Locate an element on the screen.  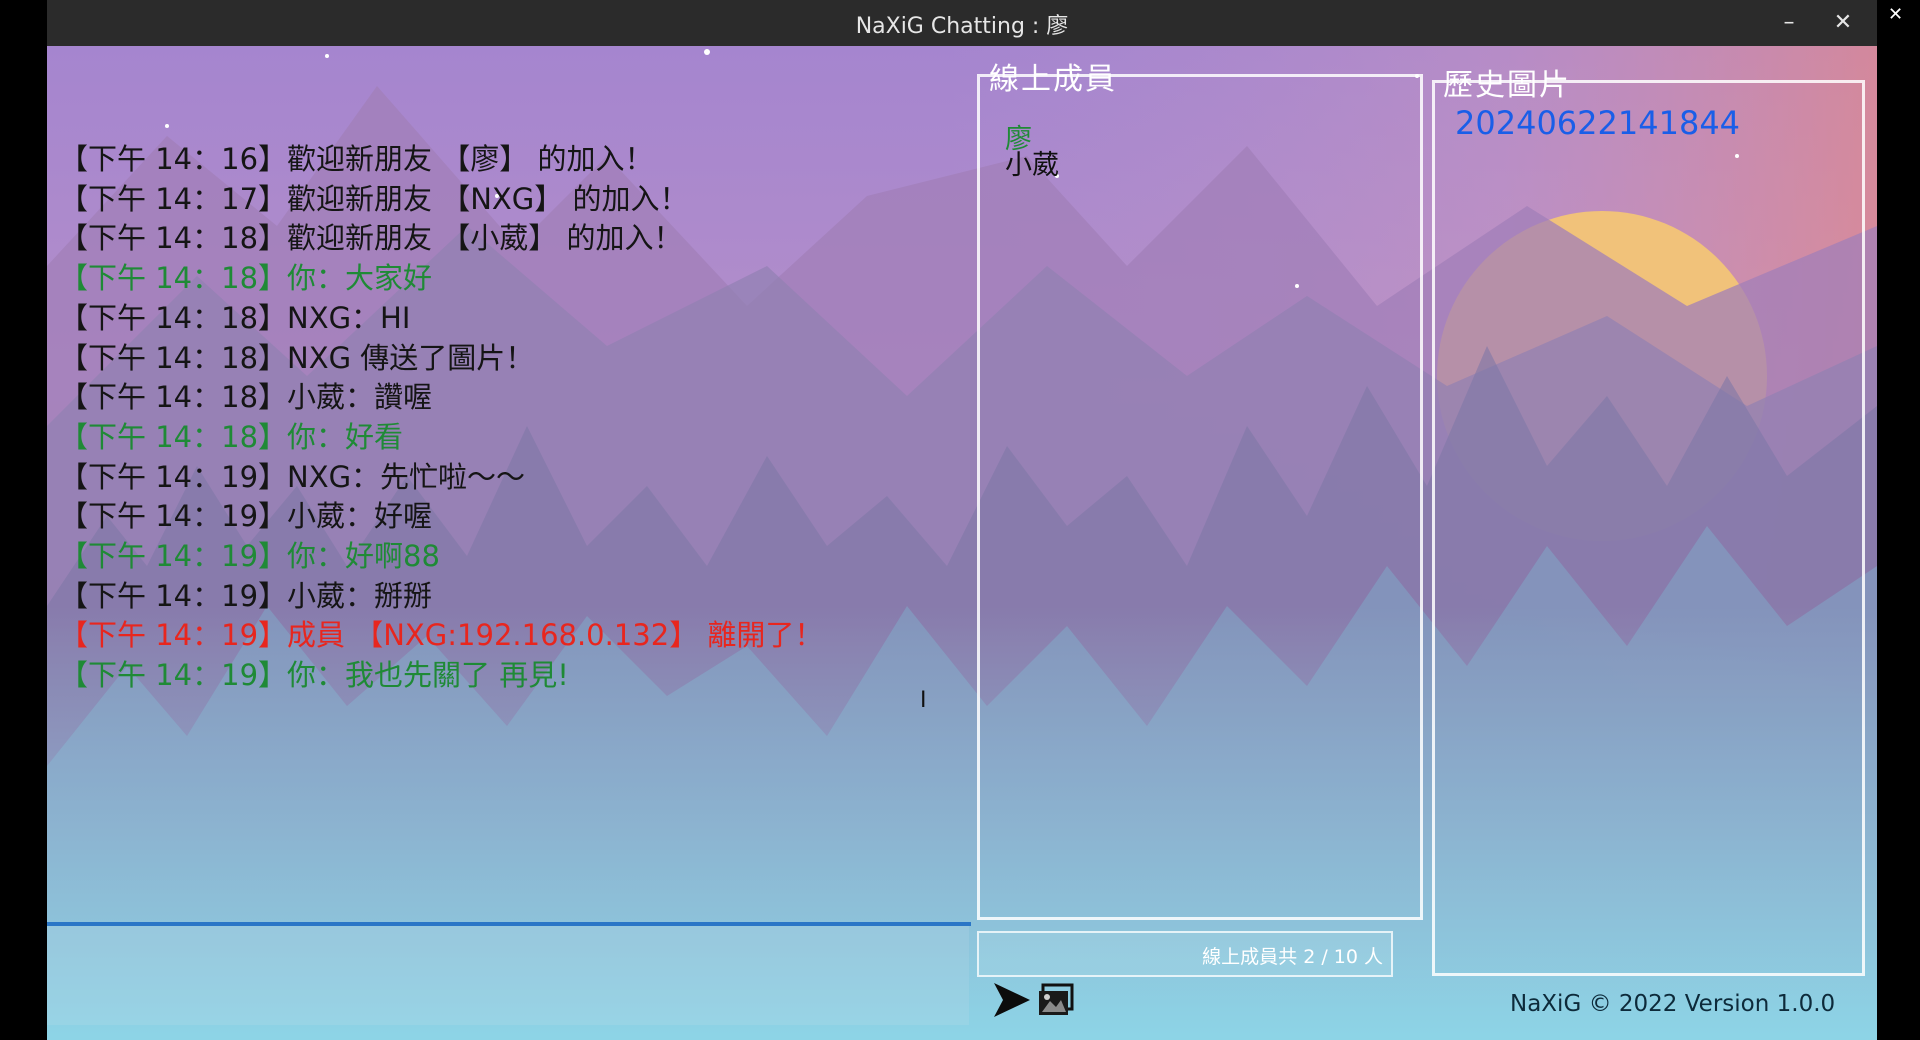
send-arrow-icon is located at coordinates (1012, 1002).